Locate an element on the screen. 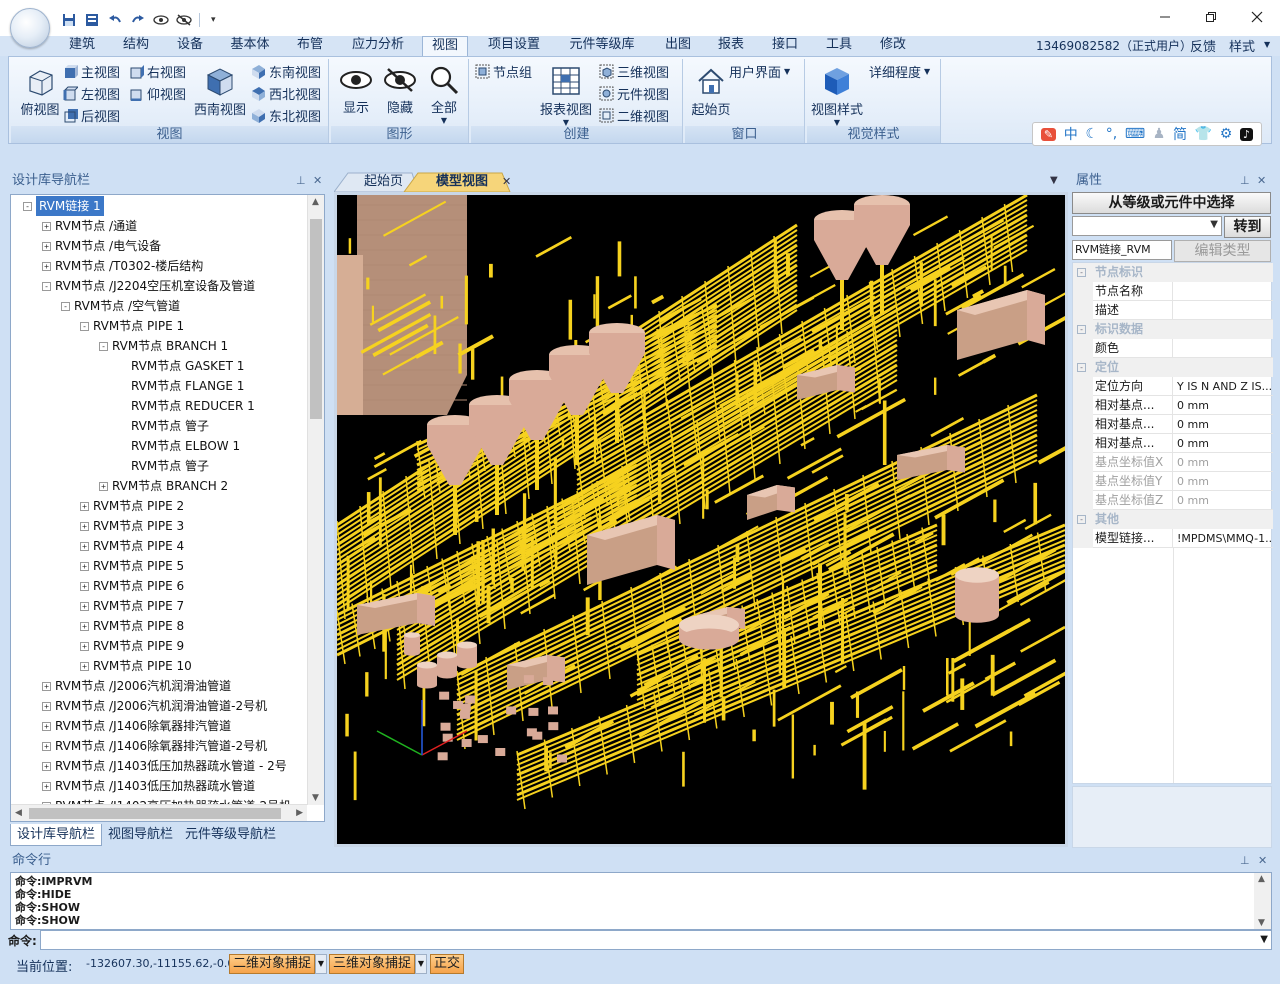 This screenshot has width=1280, height=984. restore-icon is located at coordinates (1211, 17).